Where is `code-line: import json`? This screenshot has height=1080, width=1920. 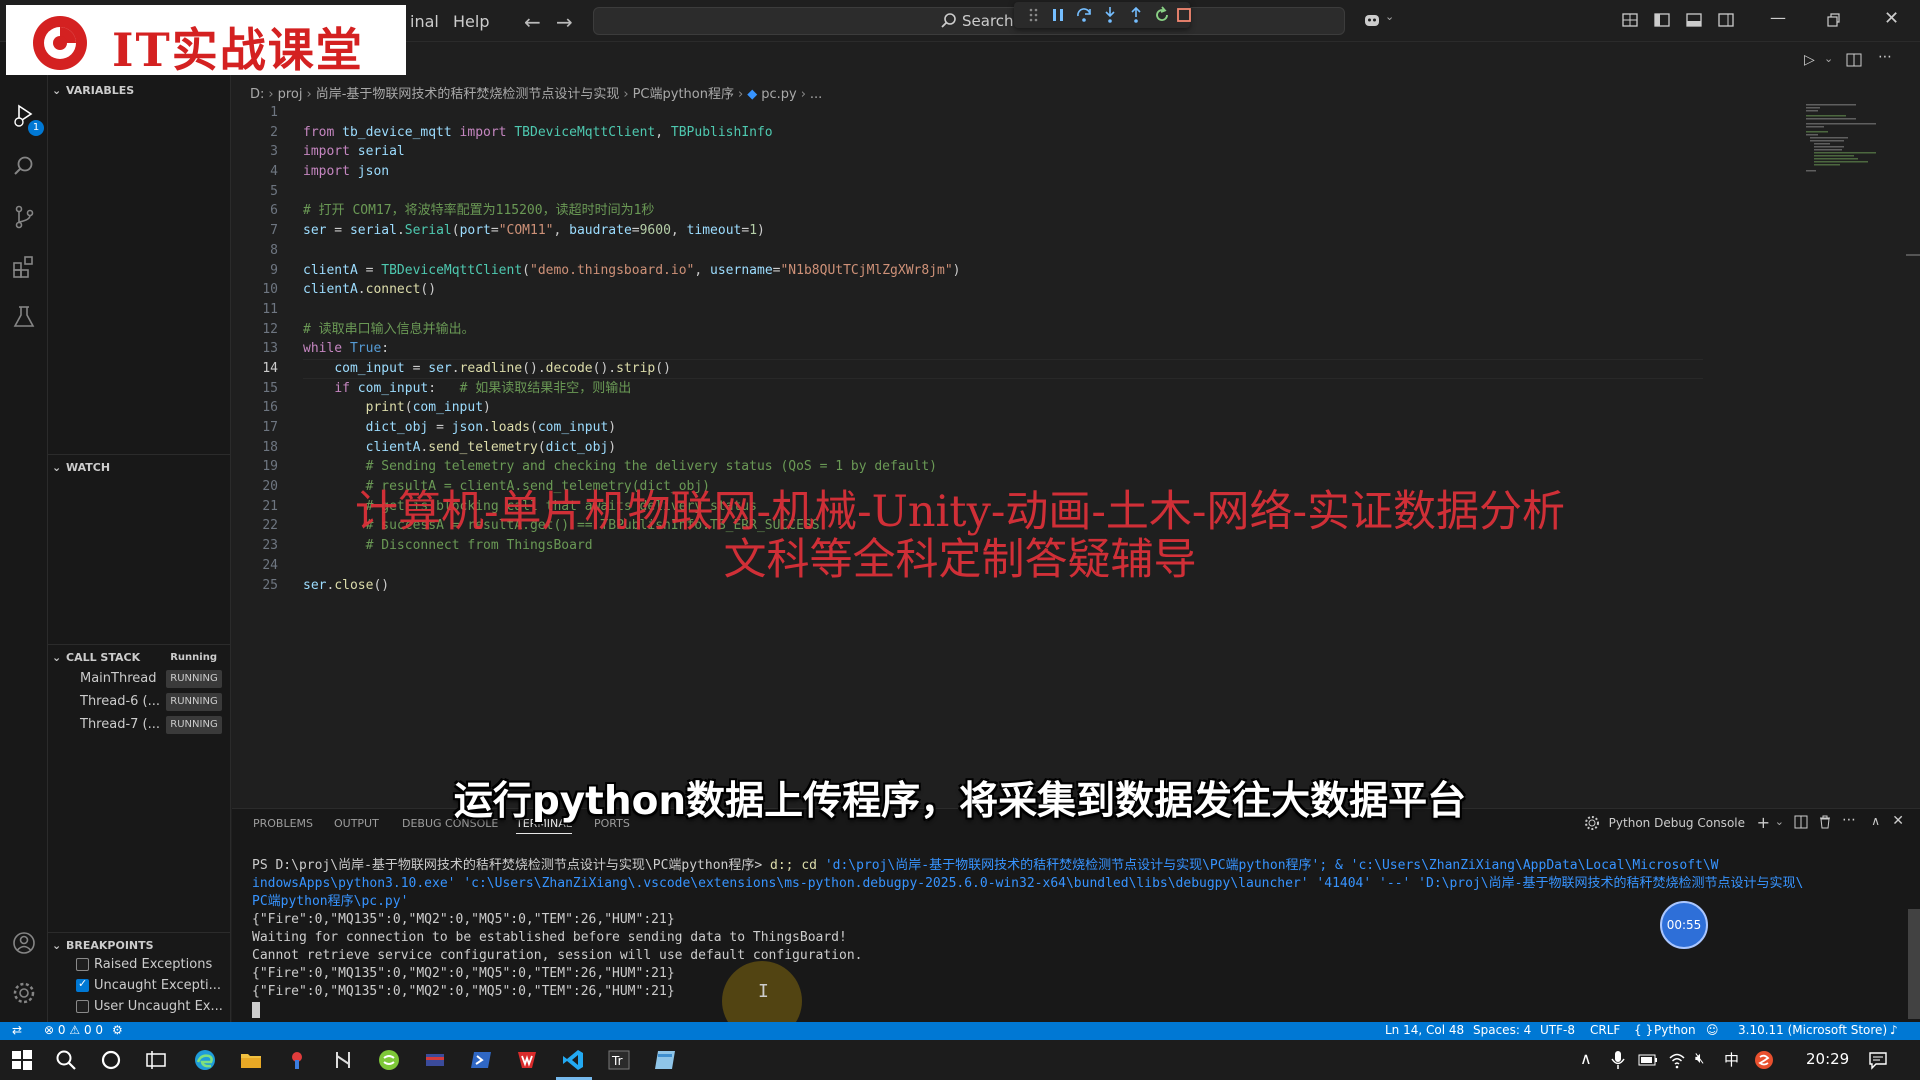
code-line: import json is located at coordinates (1003, 172).